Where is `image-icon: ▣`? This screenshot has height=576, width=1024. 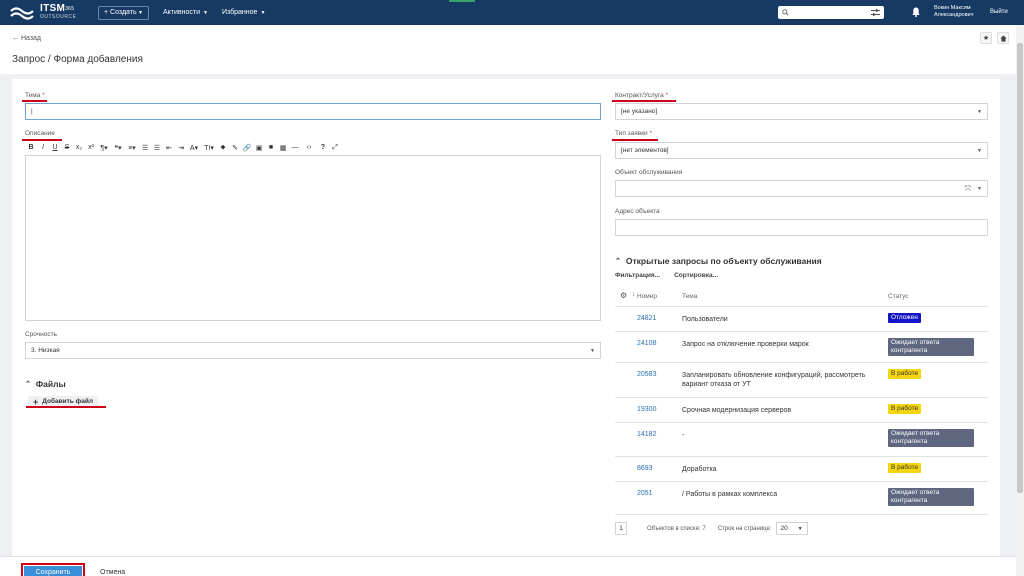 image-icon: ▣ is located at coordinates (259, 148).